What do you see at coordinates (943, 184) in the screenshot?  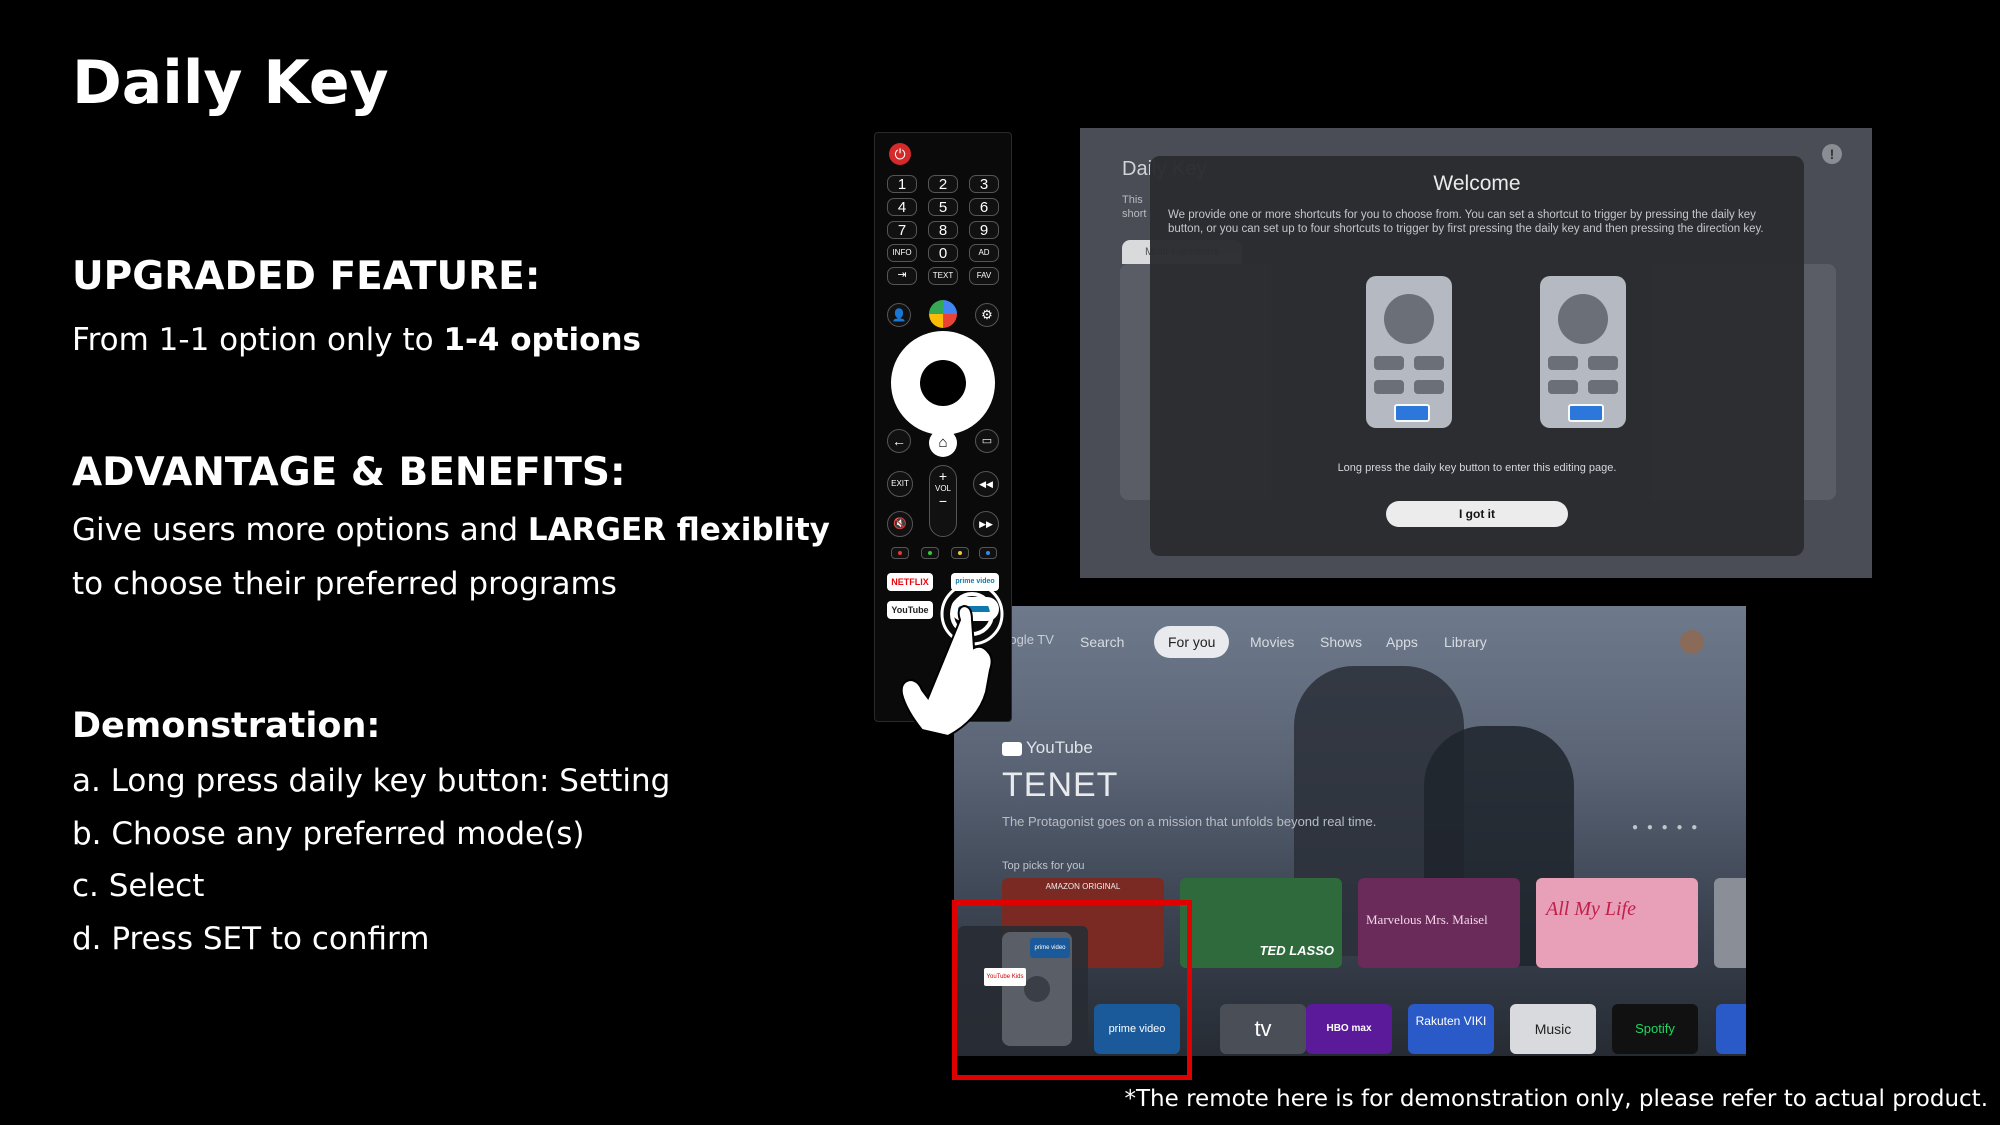 I see `key-2: 2` at bounding box center [943, 184].